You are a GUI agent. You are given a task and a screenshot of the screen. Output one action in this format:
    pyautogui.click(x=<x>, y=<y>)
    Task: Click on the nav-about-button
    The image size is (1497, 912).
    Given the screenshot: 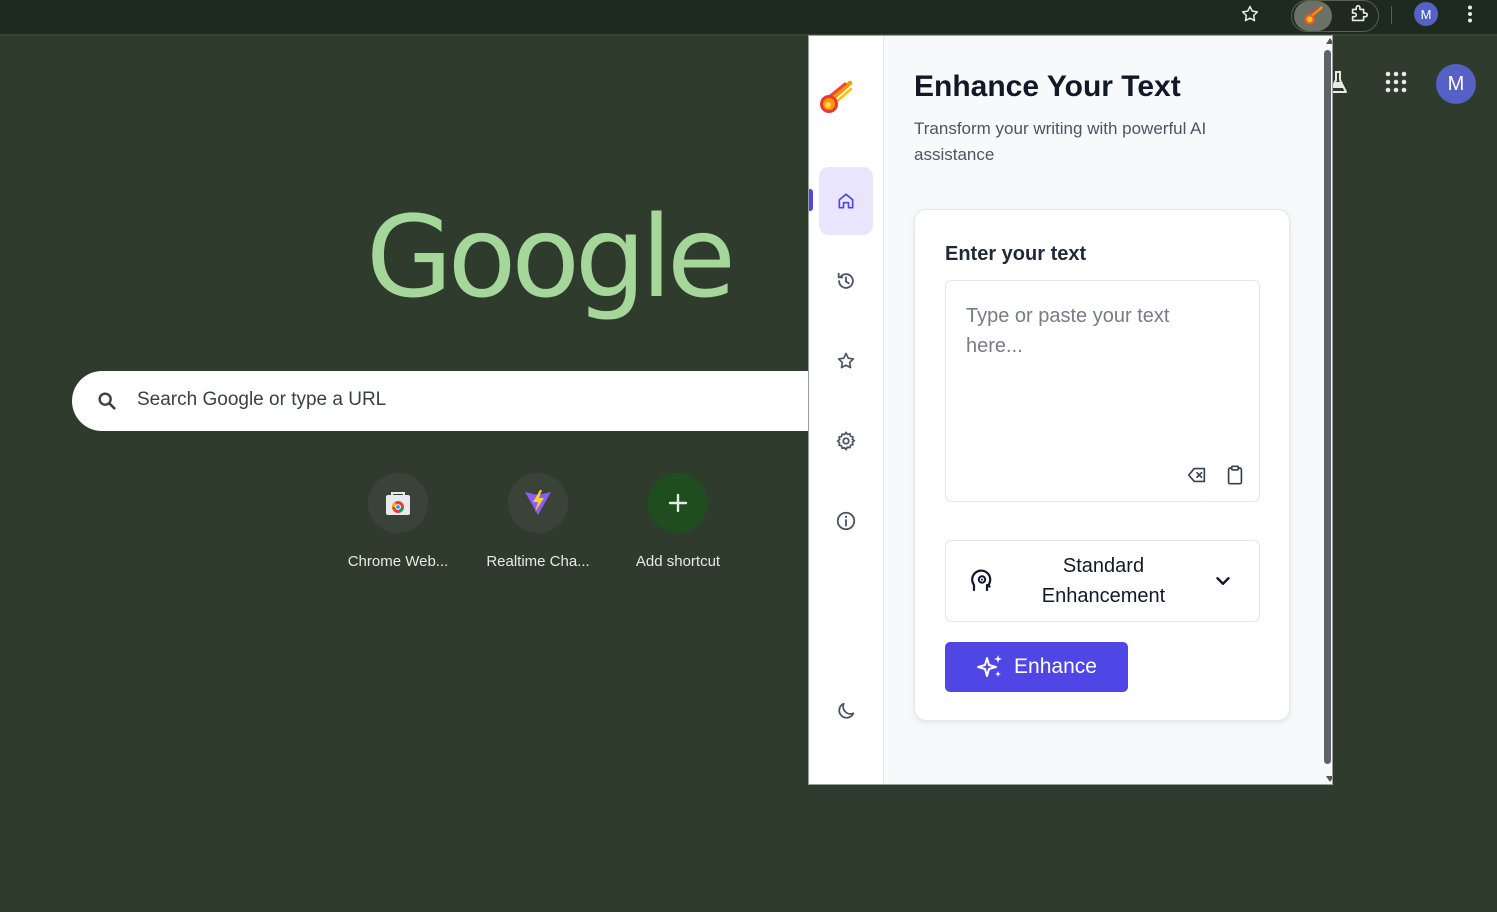 What is the action you would take?
    pyautogui.click(x=846, y=521)
    